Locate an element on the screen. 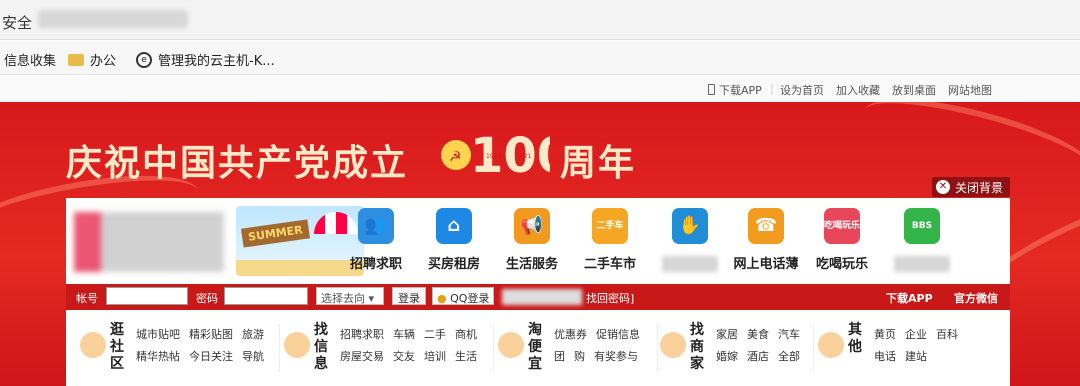 The width and height of the screenshot is (1080, 386). people-icon: 👥 is located at coordinates (376, 226).